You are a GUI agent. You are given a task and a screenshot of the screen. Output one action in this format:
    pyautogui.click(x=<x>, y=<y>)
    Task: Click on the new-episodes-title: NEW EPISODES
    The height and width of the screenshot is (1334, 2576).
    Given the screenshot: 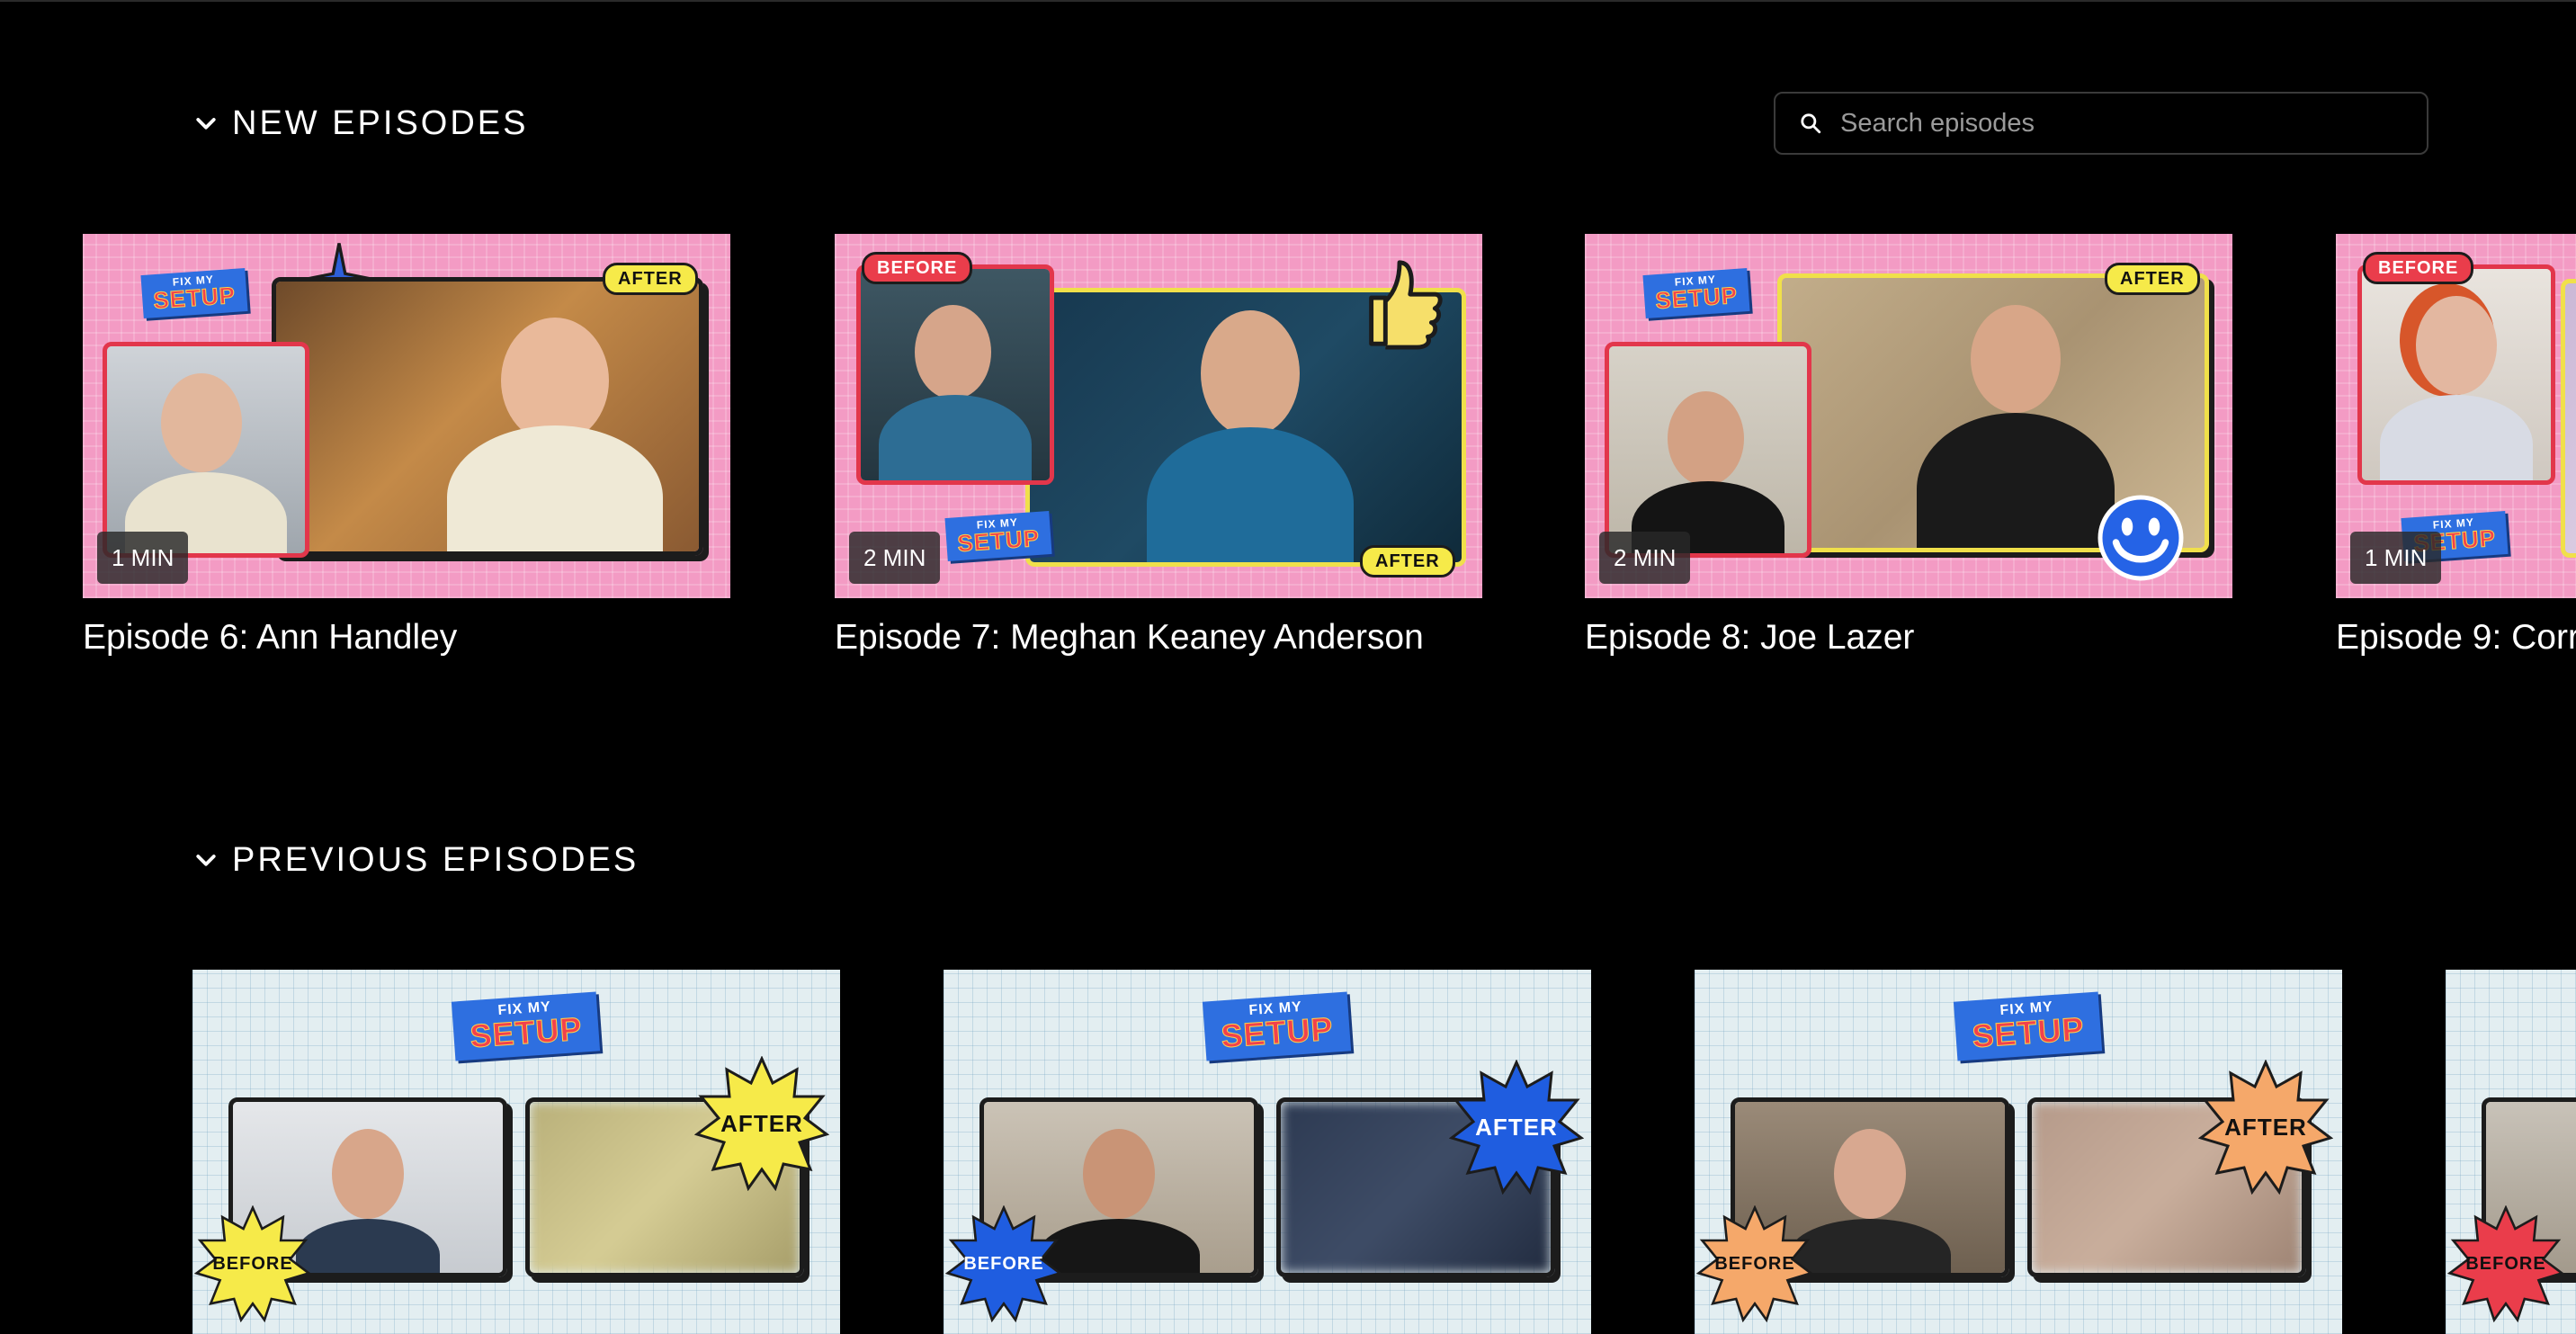 What is the action you would take?
    pyautogui.click(x=380, y=123)
    